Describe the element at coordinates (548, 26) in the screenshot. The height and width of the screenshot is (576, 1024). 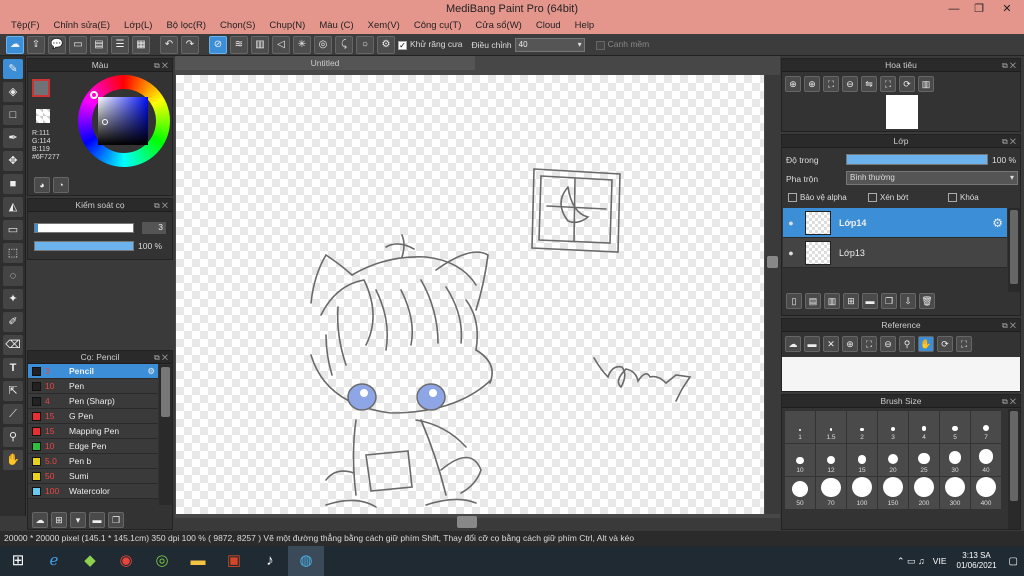
I see `menu-cloud: Cloud` at that location.